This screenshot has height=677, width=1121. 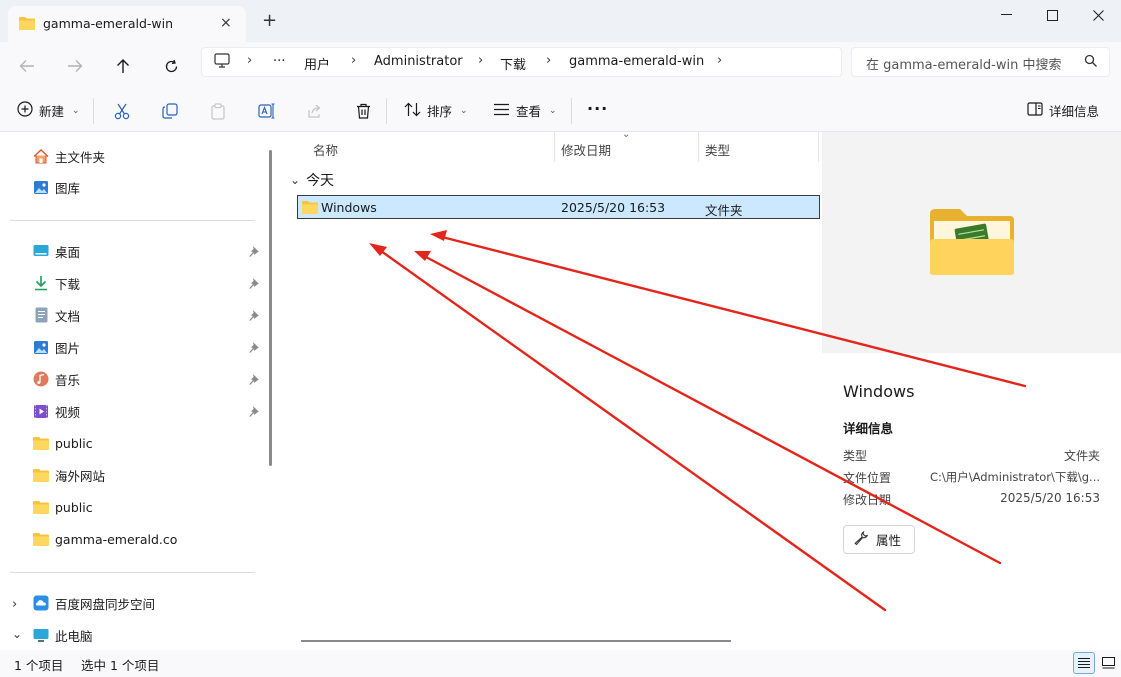 I want to click on group-header-today: ⌄ 今天, so click(x=312, y=180).